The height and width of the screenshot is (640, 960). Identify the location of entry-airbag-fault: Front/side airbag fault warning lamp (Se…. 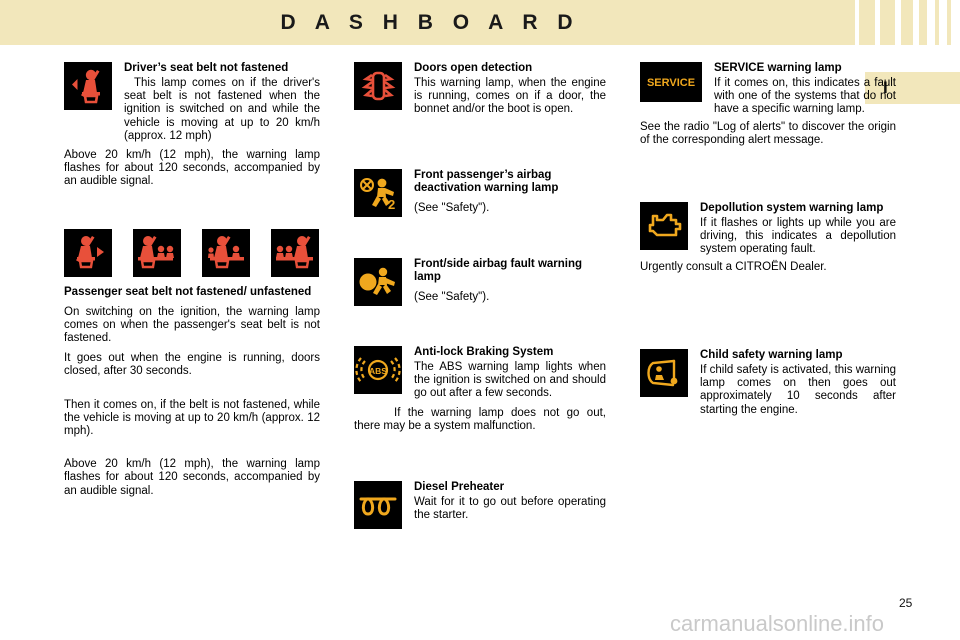
(480, 288).